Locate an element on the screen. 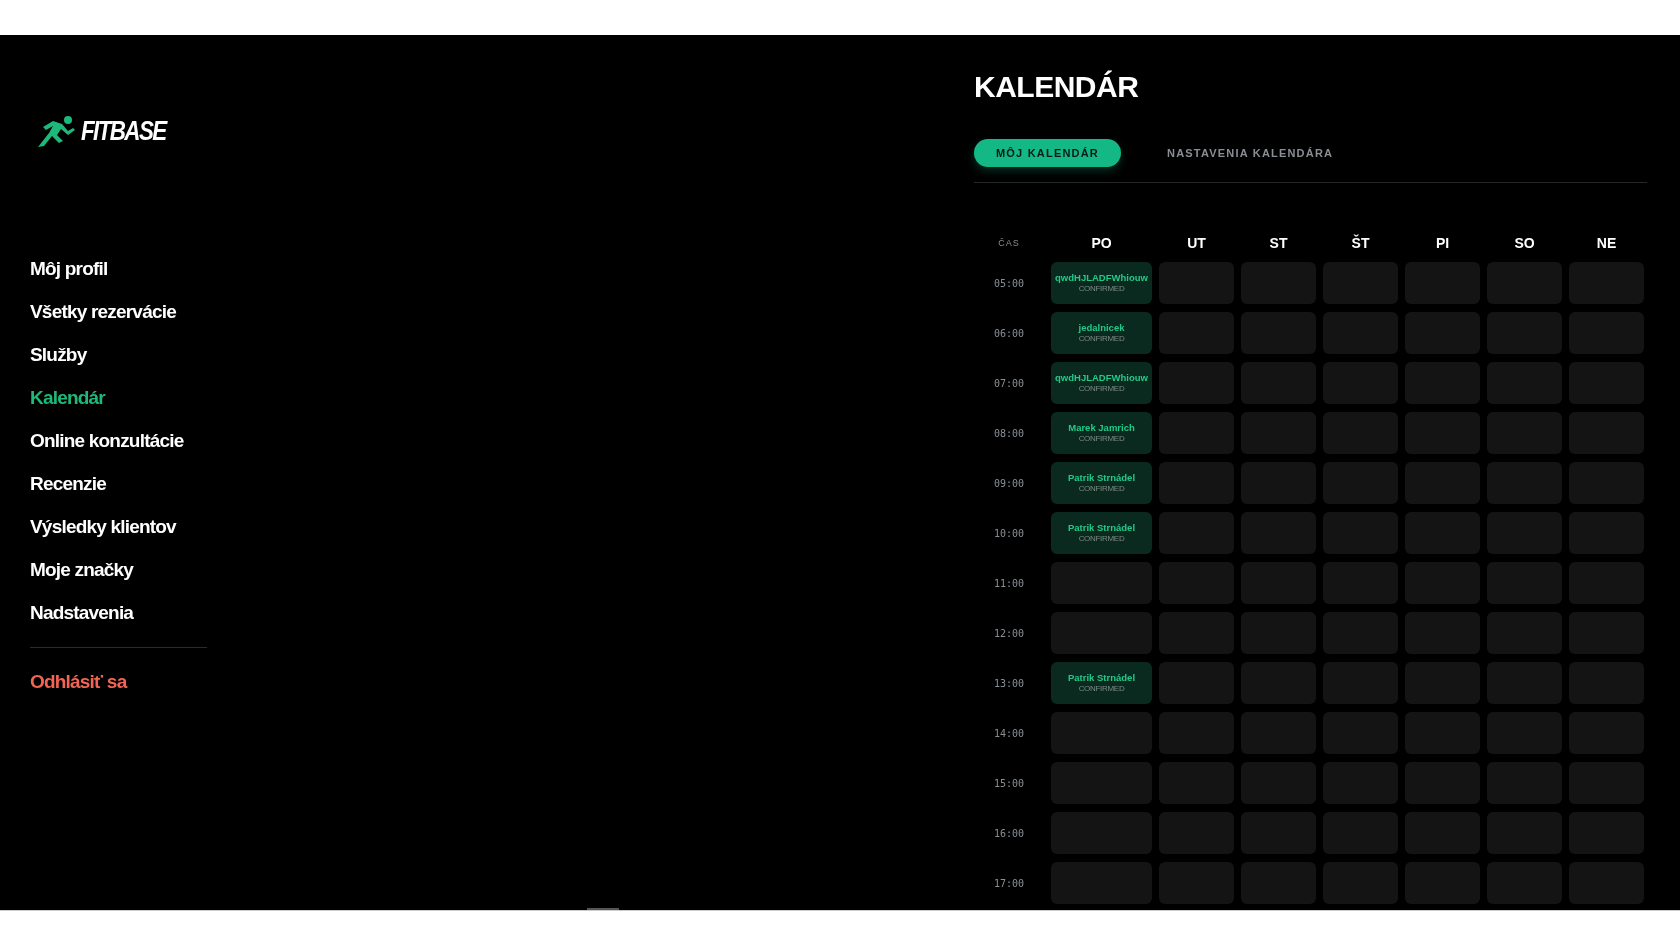  day-header: SO is located at coordinates (1524, 243).